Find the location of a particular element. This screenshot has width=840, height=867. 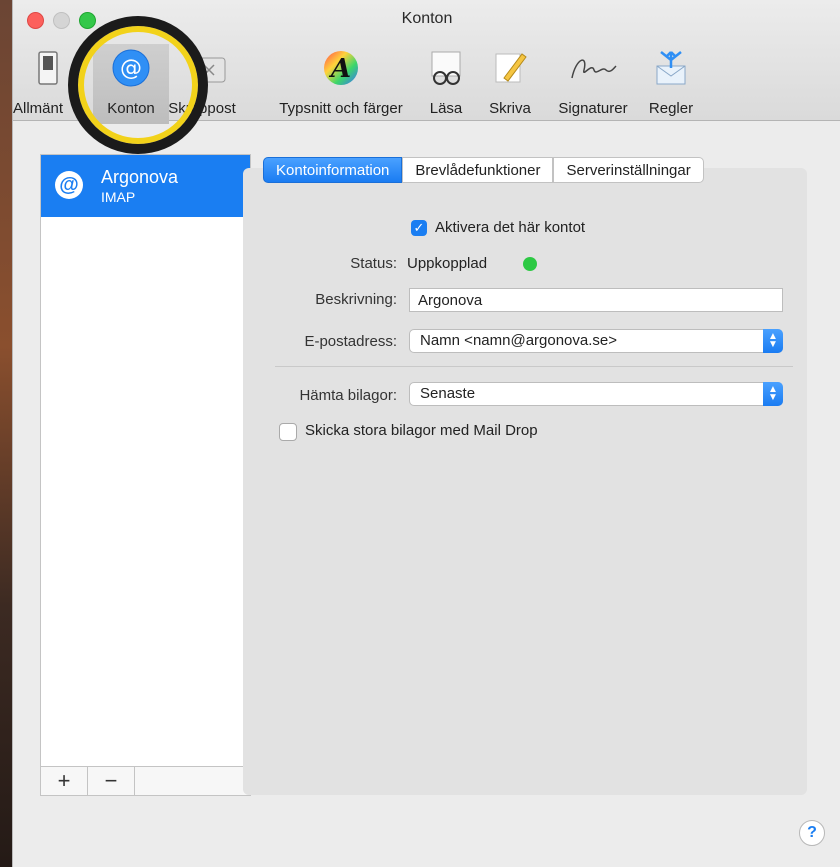

attachments-label: Hämta bilagor: is located at coordinates (348, 395).